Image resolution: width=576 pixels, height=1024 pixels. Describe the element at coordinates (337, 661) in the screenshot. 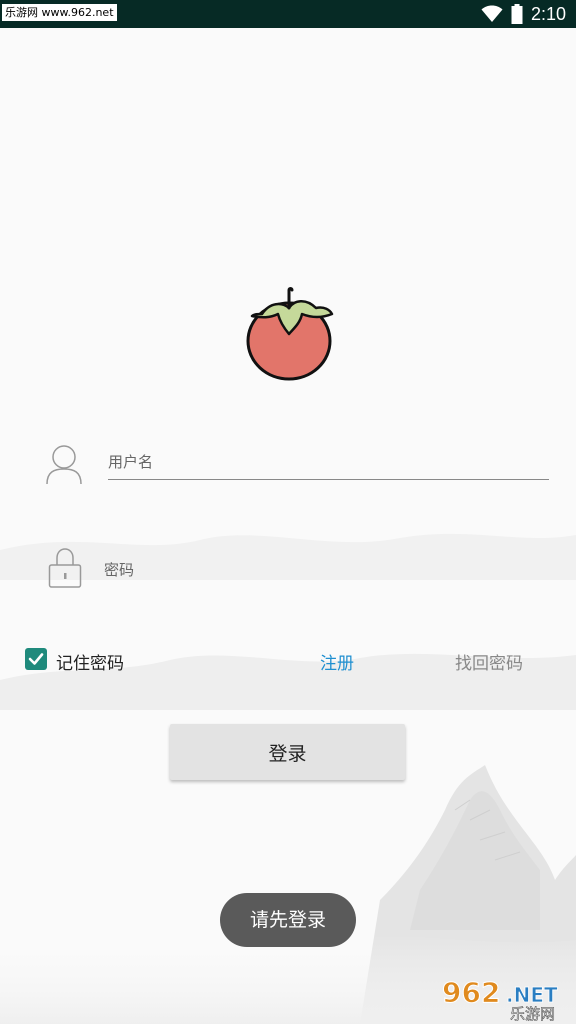

I see `register-link: 注册` at that location.